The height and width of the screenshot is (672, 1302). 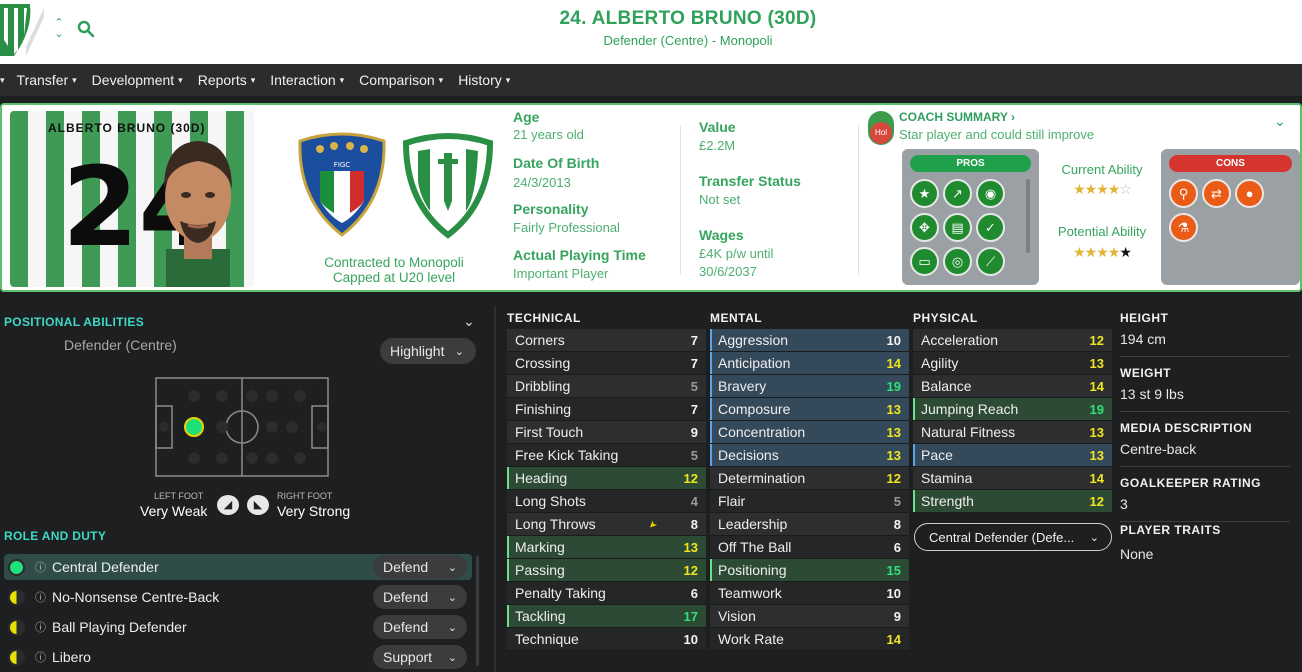 I want to click on position-pitch-map, so click(x=242, y=427).